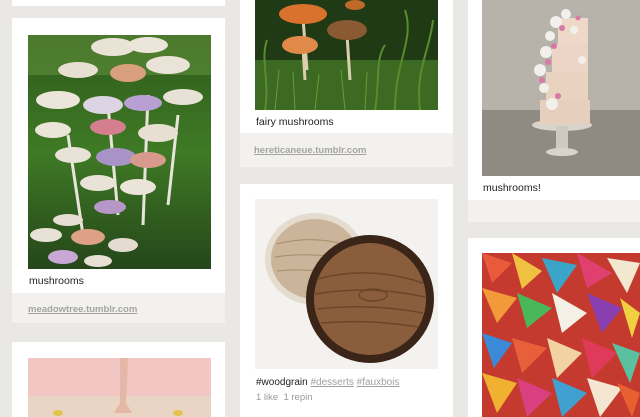 The width and height of the screenshot is (640, 417). Describe the element at coordinates (82, 309) in the screenshot. I see `pin-source-link: meadowtree.tumblr.com` at that location.